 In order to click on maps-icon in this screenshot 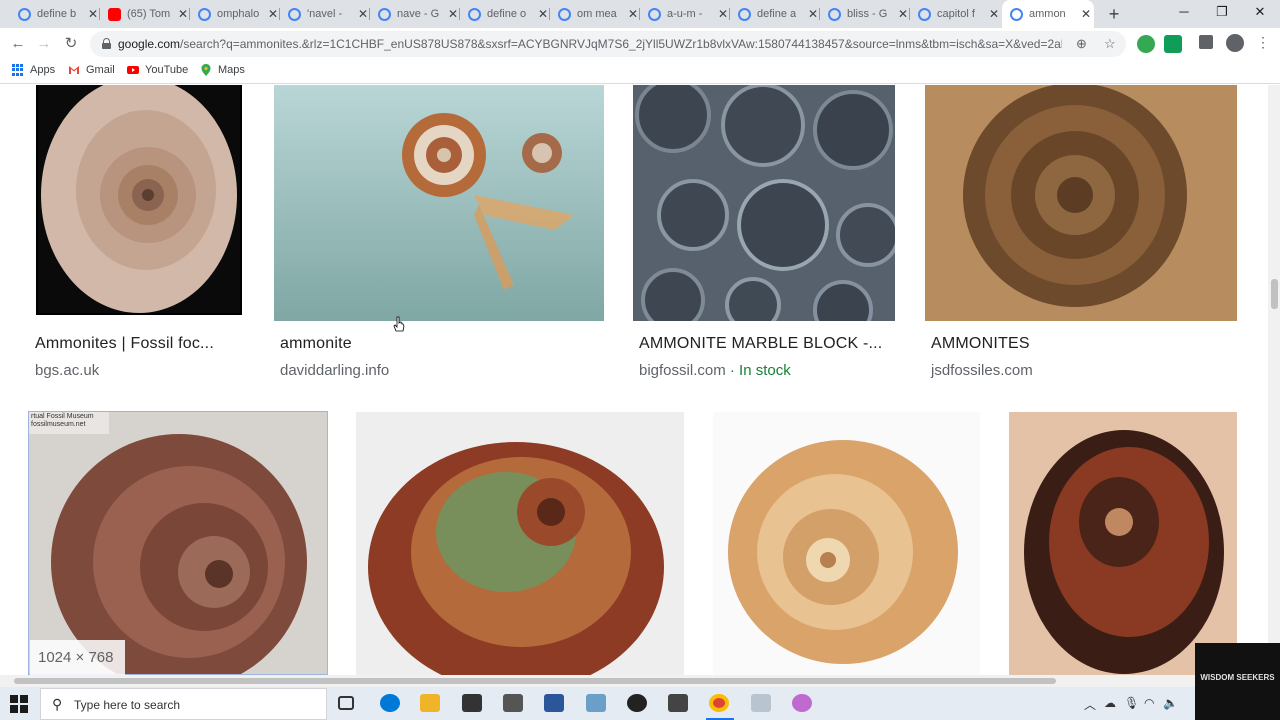, I will do `click(206, 70)`.